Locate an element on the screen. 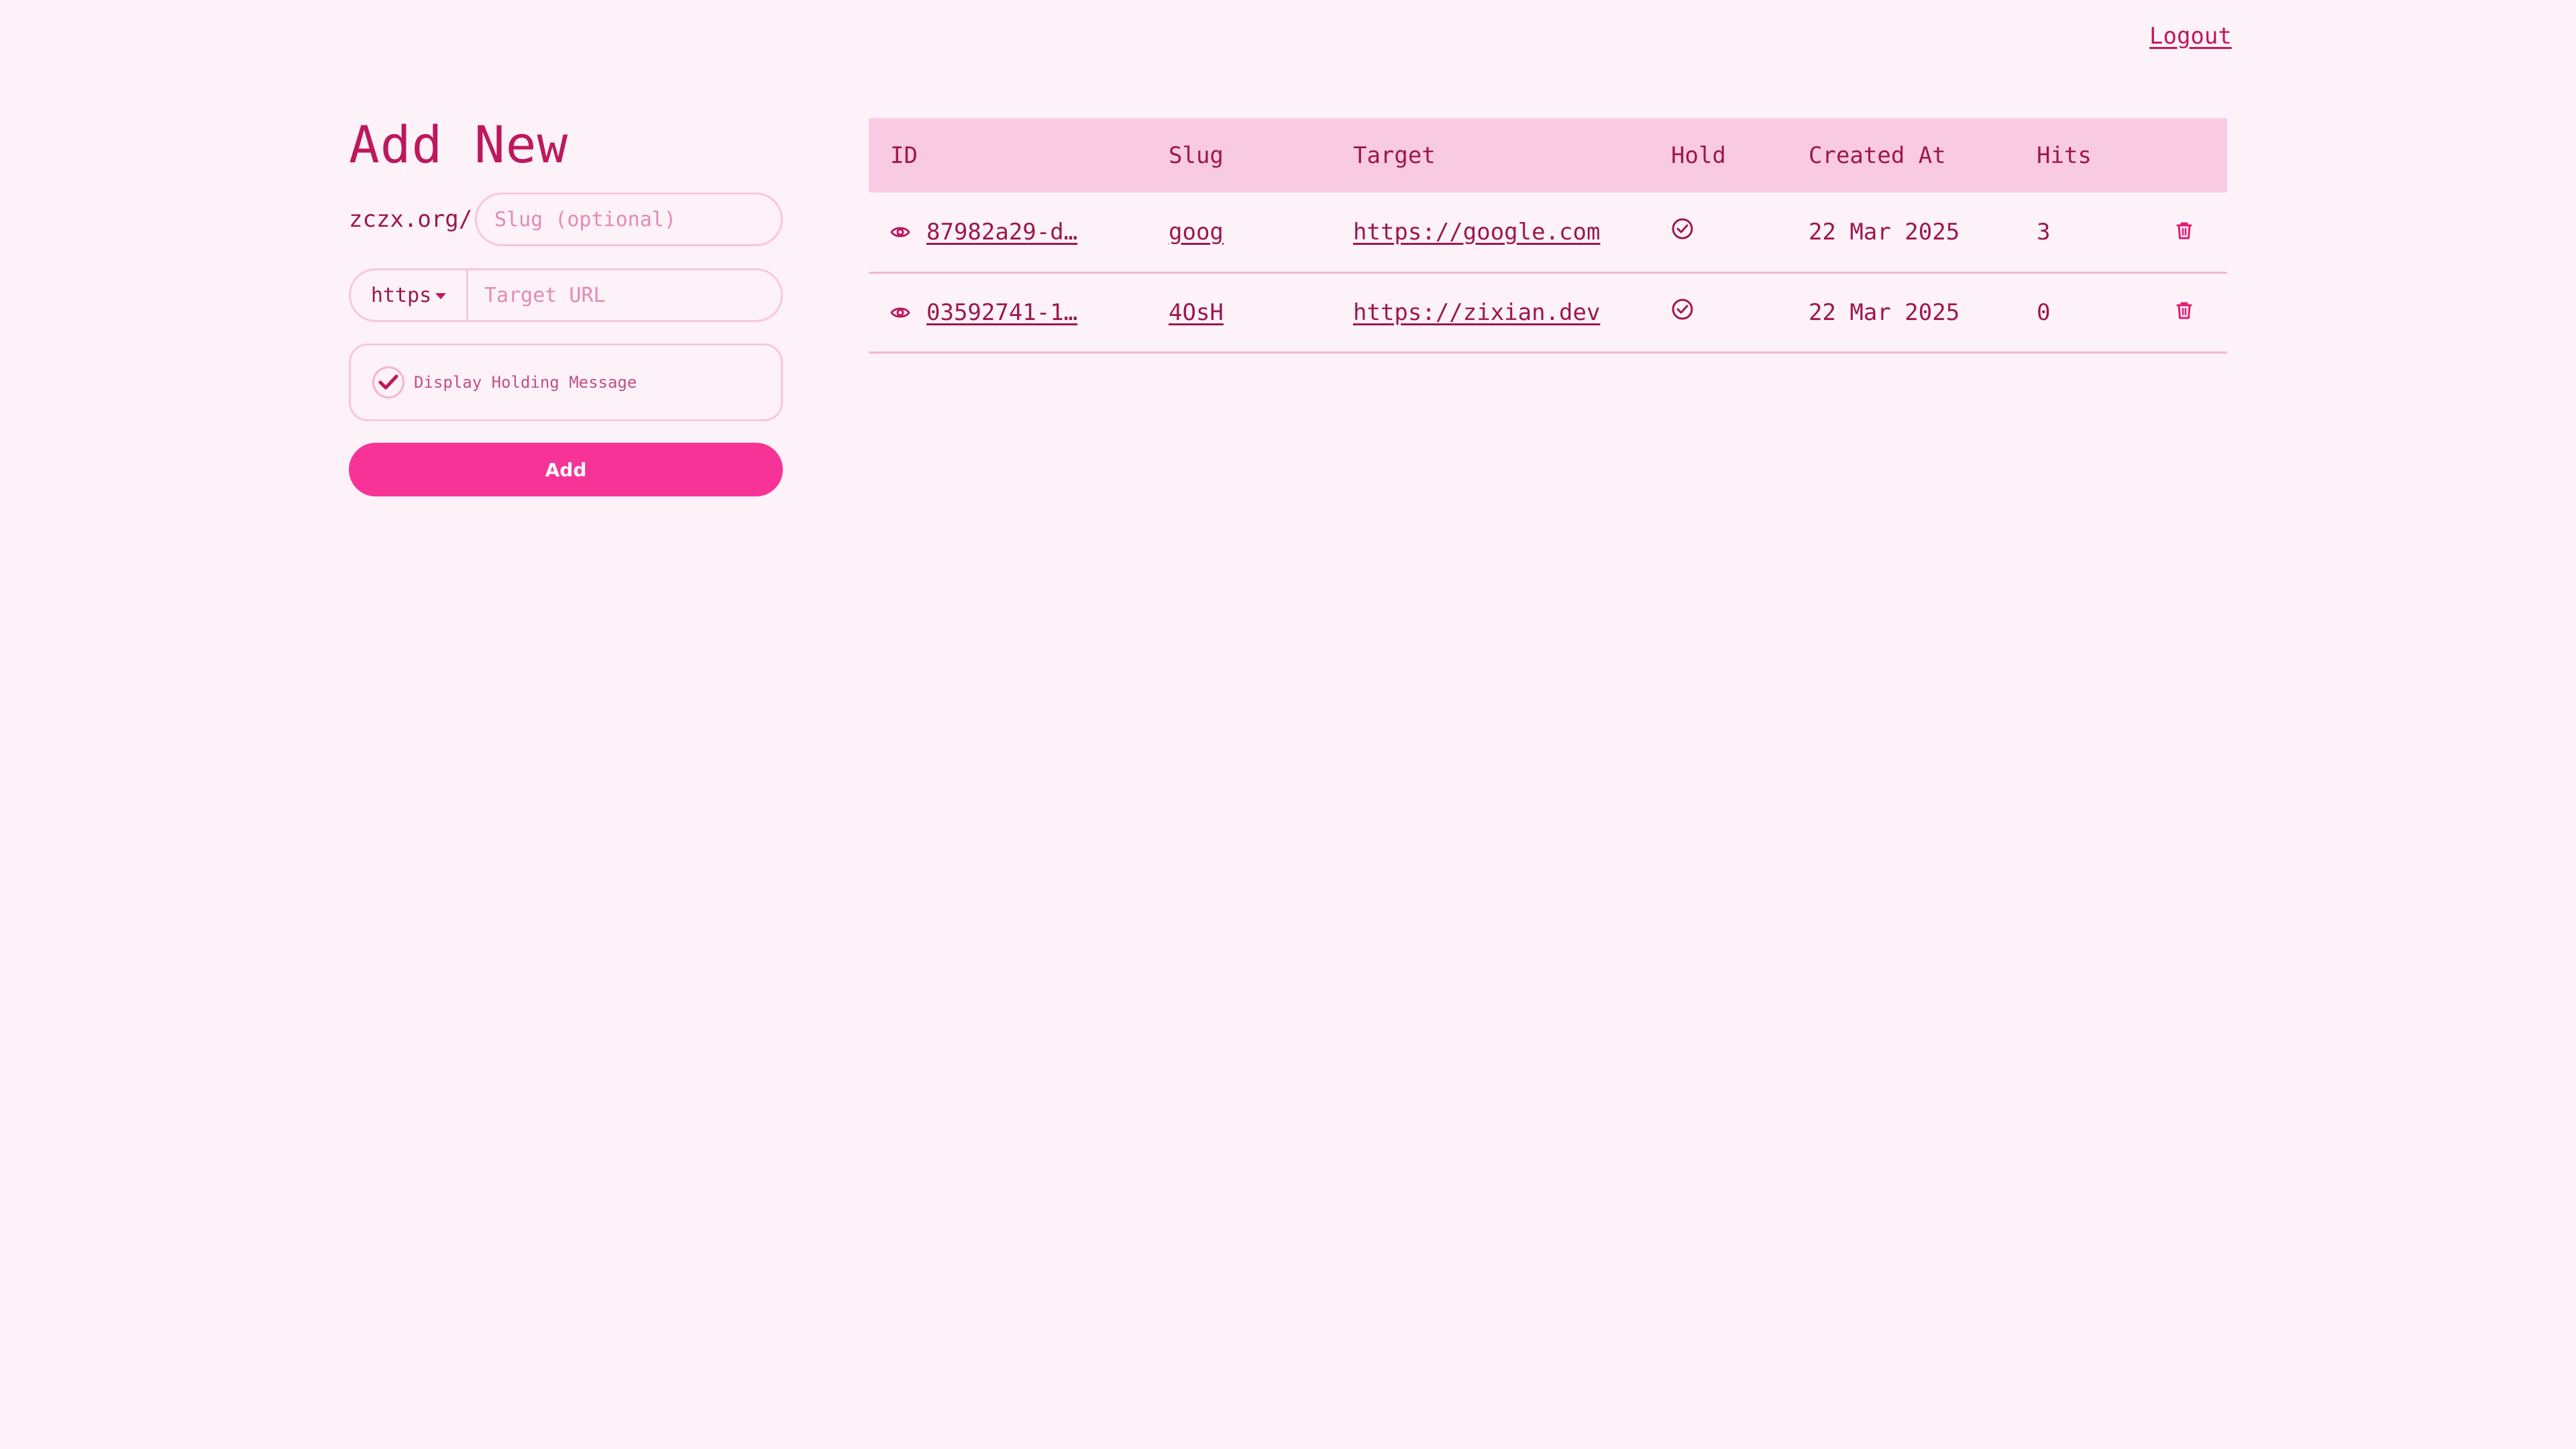 Image resolution: width=2576 pixels, height=1449 pixels. target-link: https://google.com is located at coordinates (1476, 232).